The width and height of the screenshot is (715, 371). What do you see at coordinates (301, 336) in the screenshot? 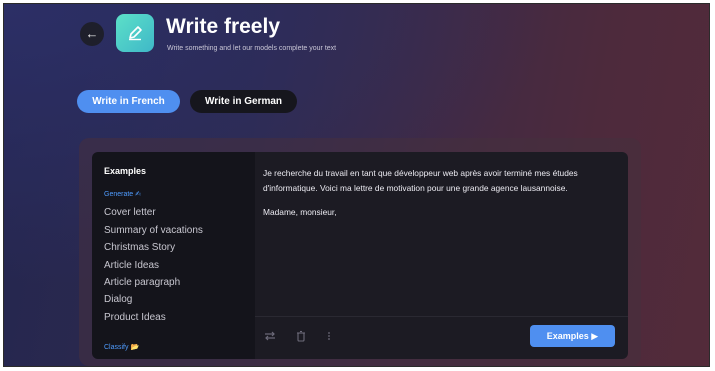
I see `trash-icon` at bounding box center [301, 336].